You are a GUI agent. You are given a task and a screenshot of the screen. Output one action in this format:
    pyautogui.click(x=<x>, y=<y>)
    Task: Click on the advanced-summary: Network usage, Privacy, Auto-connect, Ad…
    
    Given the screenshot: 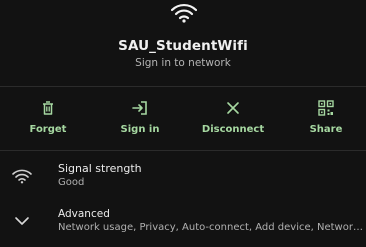 What is the action you would take?
    pyautogui.click(x=210, y=227)
    